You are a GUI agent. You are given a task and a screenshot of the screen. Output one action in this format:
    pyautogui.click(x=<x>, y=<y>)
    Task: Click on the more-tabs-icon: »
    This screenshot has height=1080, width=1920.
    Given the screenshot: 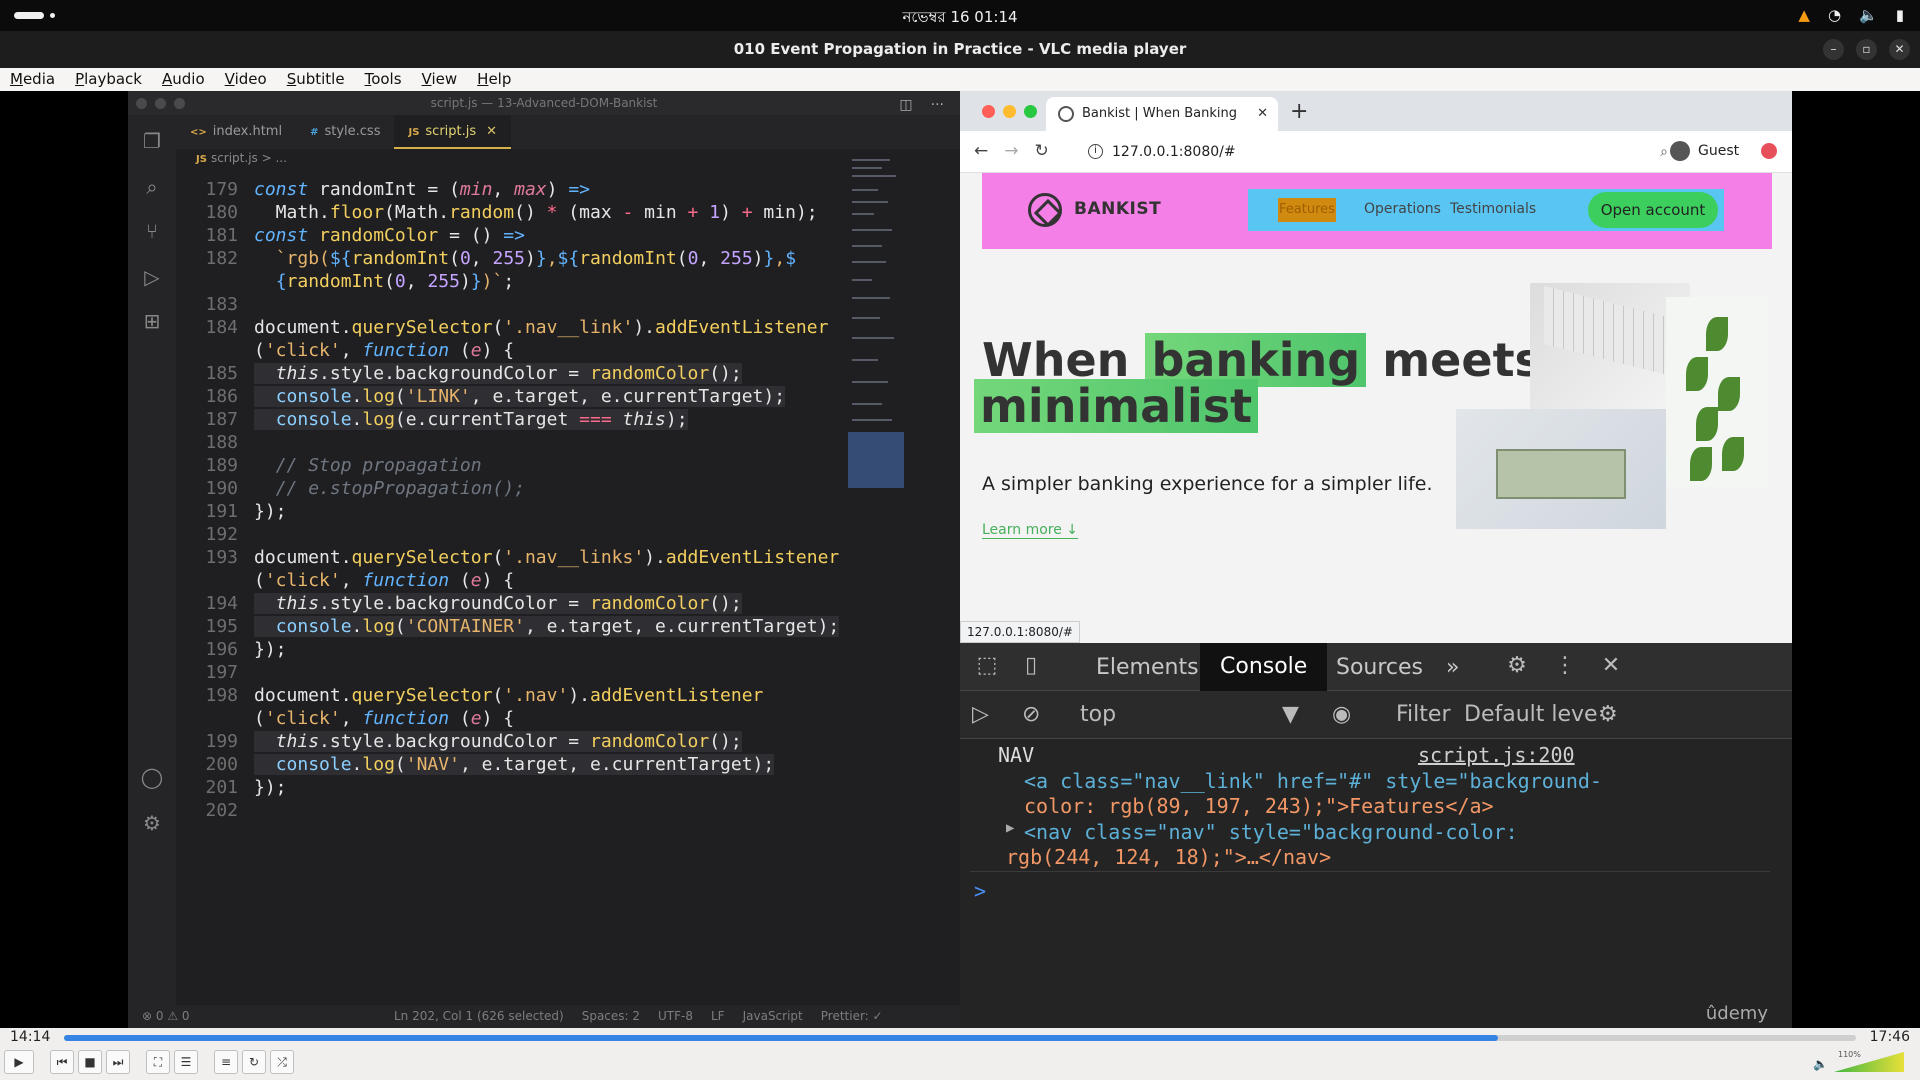 What is the action you would take?
    pyautogui.click(x=1453, y=667)
    